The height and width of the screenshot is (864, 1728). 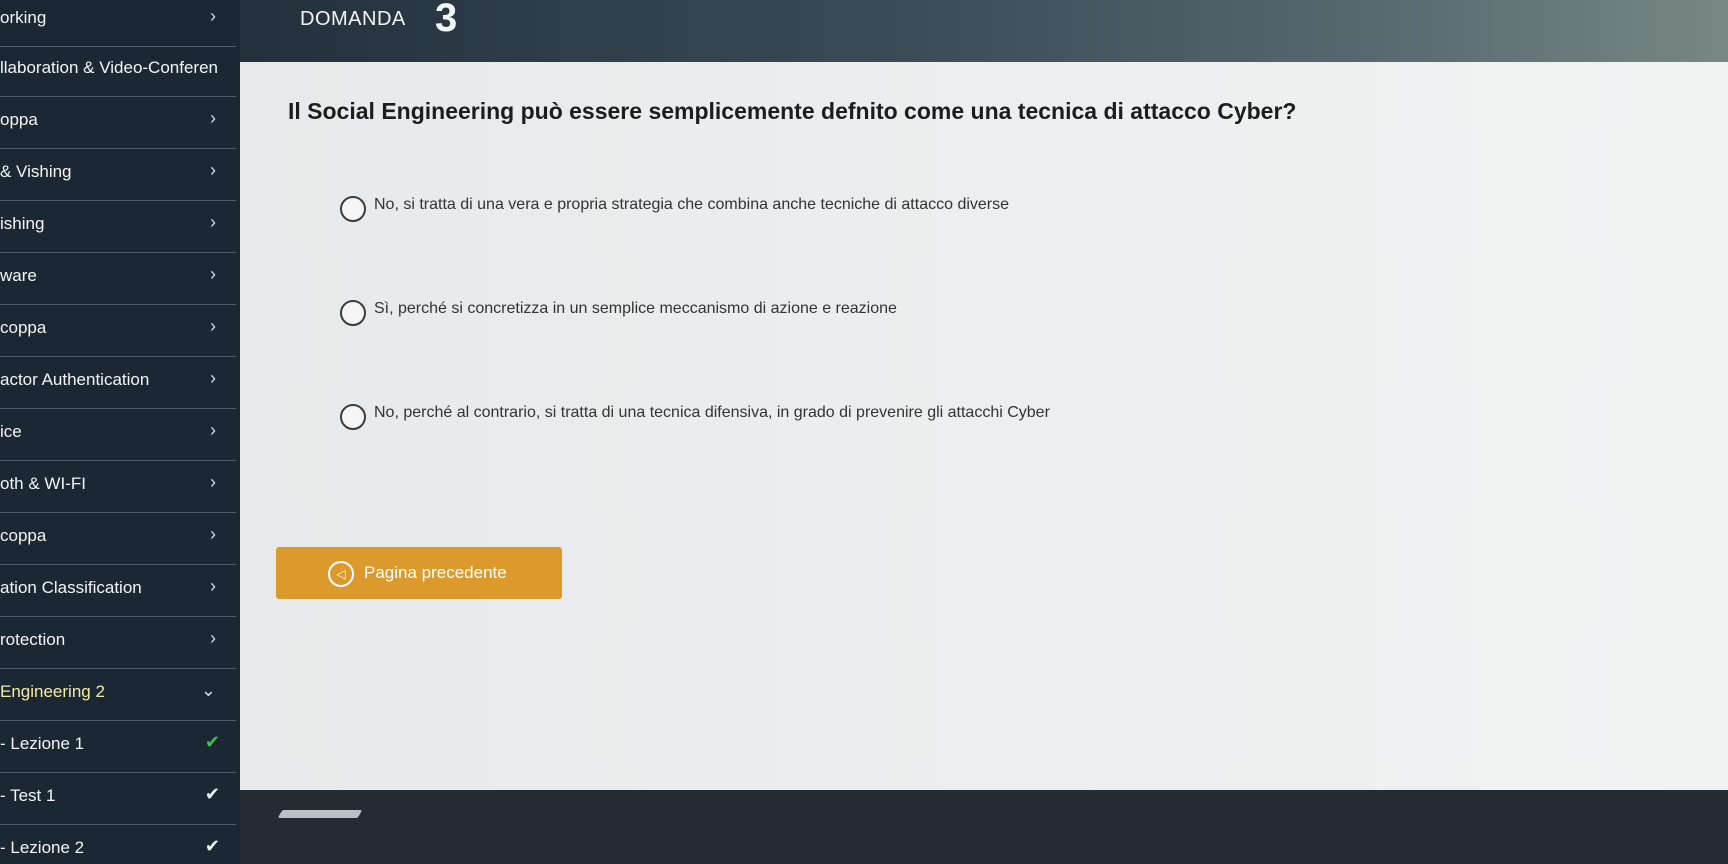 What do you see at coordinates (75, 379) in the screenshot?
I see `sidebar-item-label: actor Authentication` at bounding box center [75, 379].